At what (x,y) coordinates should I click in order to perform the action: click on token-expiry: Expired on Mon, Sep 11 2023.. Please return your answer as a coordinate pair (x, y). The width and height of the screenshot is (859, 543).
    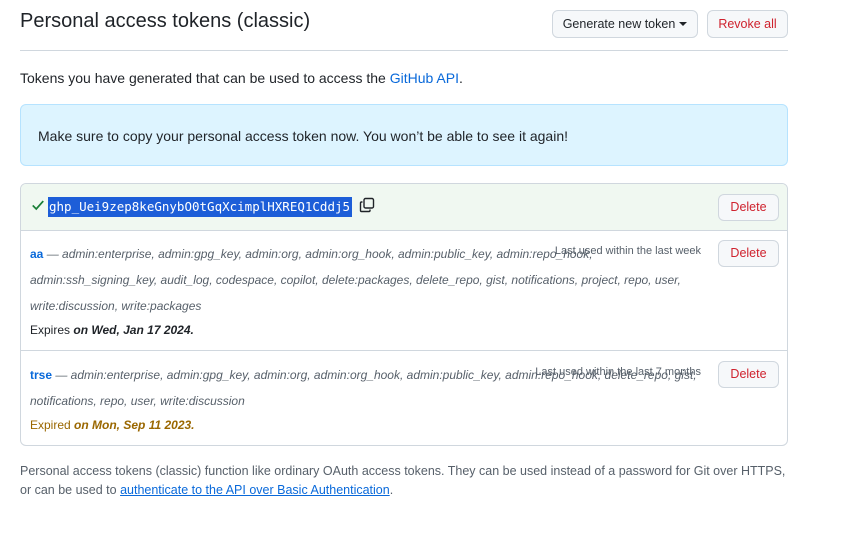
    Looking at the image, I should click on (112, 425).